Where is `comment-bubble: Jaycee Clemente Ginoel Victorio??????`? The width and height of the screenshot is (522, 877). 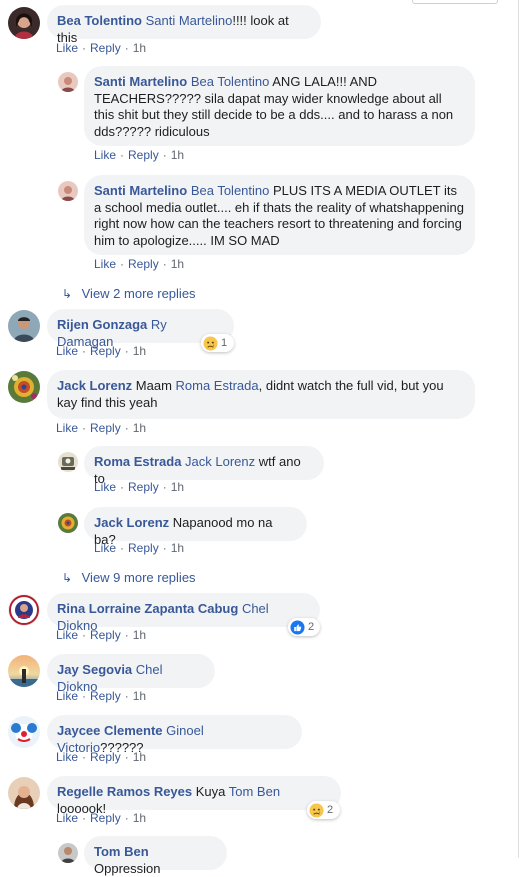
comment-bubble: Jaycee Clemente Ginoel Victorio?????? is located at coordinates (174, 735).